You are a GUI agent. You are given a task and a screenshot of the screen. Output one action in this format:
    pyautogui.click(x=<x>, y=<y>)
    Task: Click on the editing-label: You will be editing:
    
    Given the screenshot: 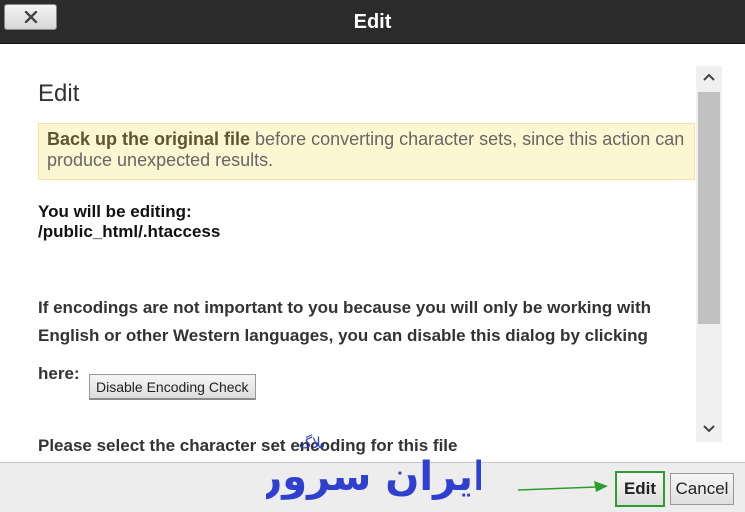 What is the action you would take?
    pyautogui.click(x=115, y=211)
    